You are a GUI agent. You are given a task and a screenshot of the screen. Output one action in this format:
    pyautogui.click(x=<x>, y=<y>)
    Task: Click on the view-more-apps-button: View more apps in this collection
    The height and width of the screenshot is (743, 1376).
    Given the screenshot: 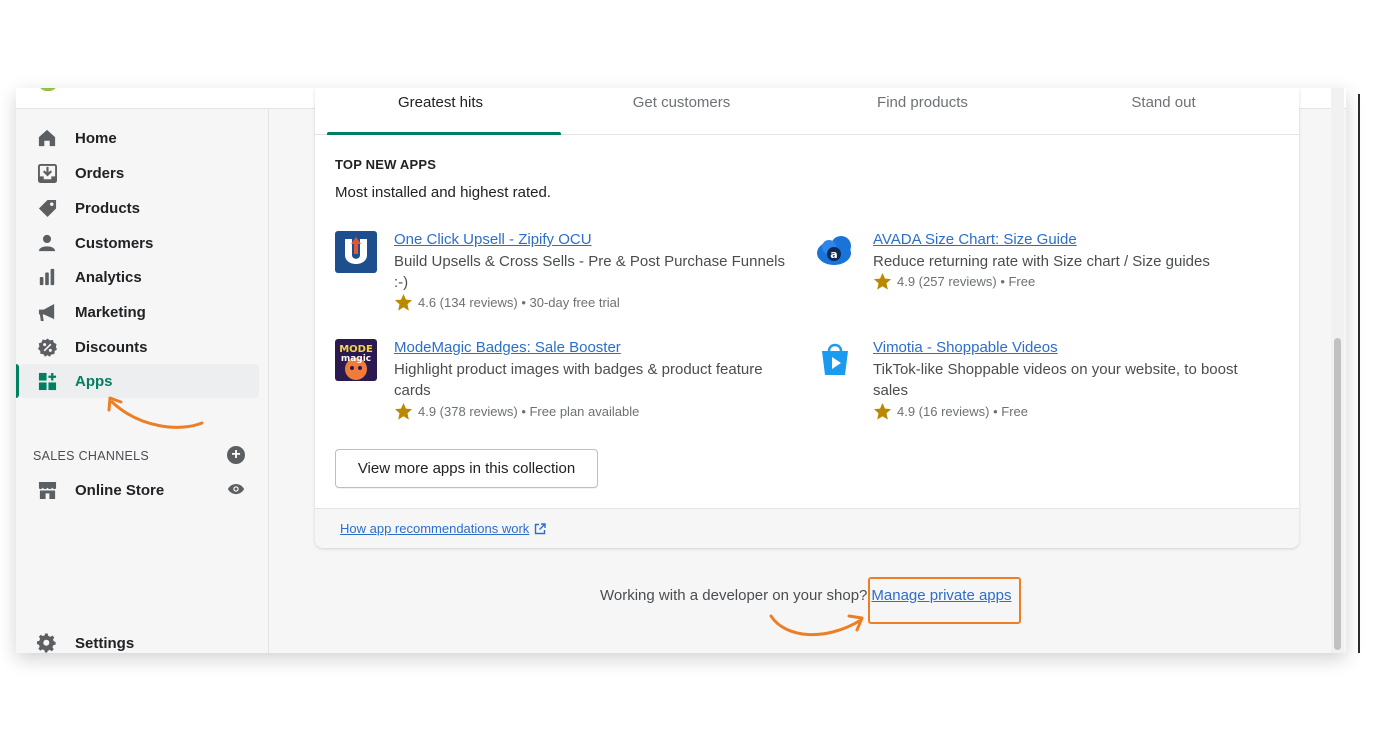 What is the action you would take?
    pyautogui.click(x=466, y=468)
    